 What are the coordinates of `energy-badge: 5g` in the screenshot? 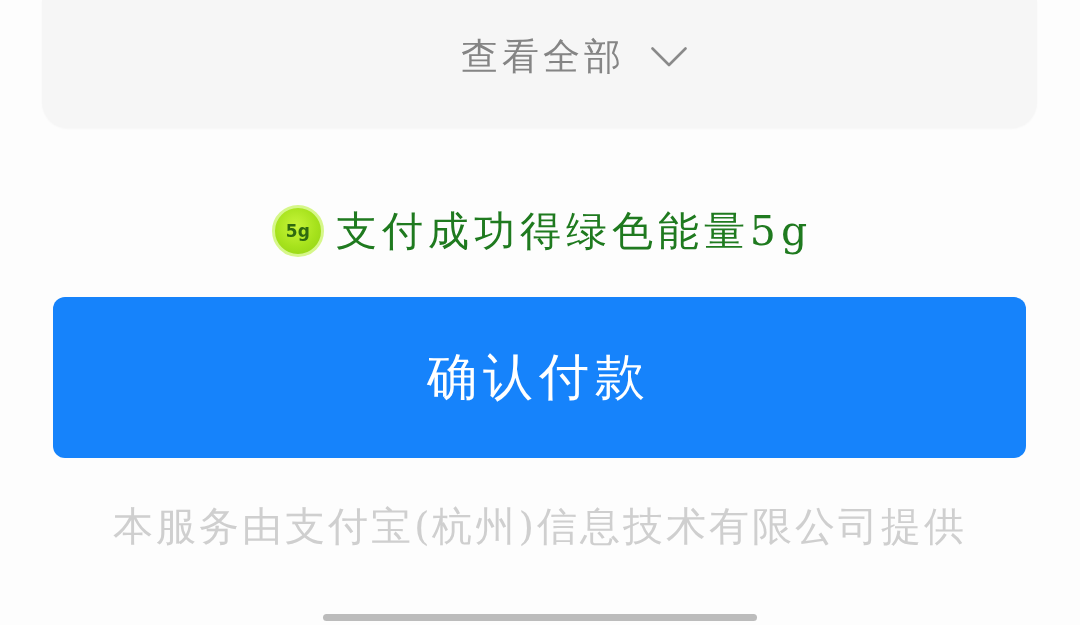 It's located at (297, 231).